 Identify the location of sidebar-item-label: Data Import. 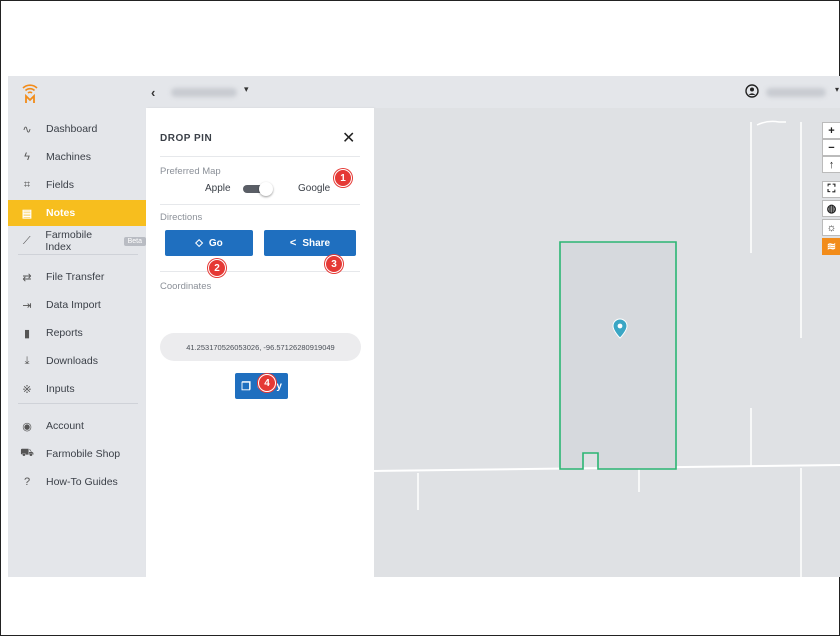
(73, 305).